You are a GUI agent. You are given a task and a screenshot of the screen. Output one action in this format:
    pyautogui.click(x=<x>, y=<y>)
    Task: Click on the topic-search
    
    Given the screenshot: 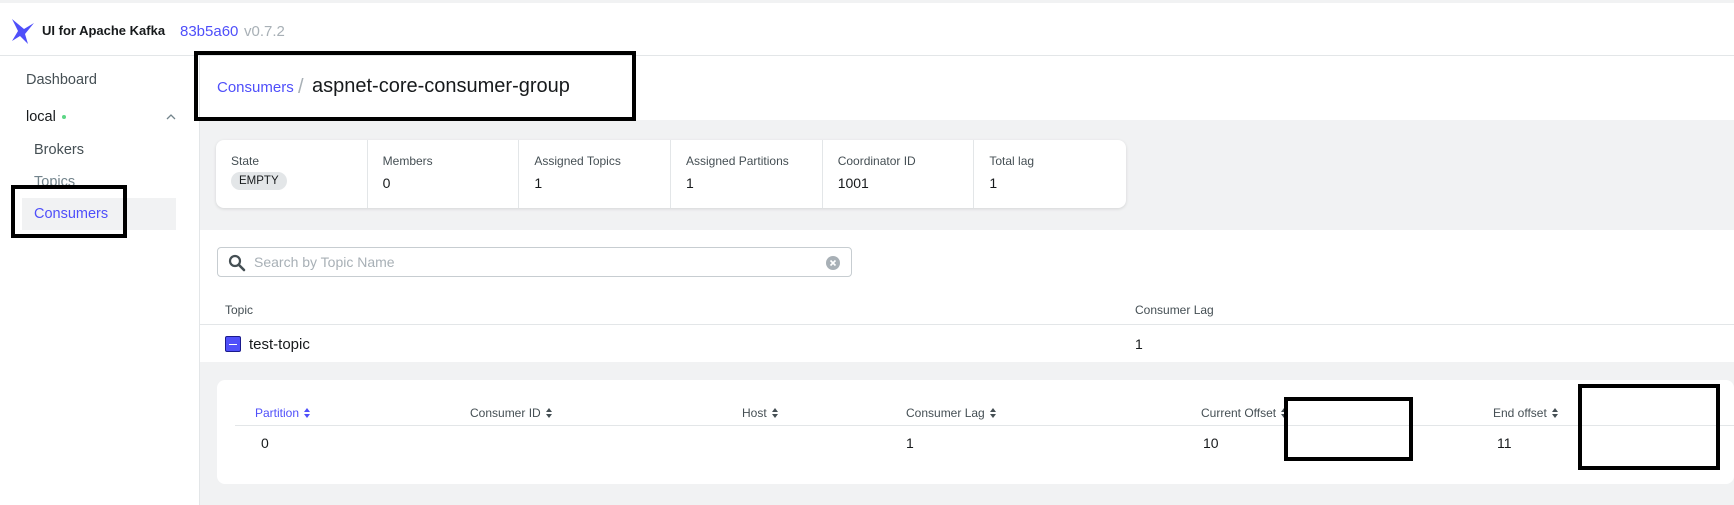 What is the action you would take?
    pyautogui.click(x=534, y=262)
    